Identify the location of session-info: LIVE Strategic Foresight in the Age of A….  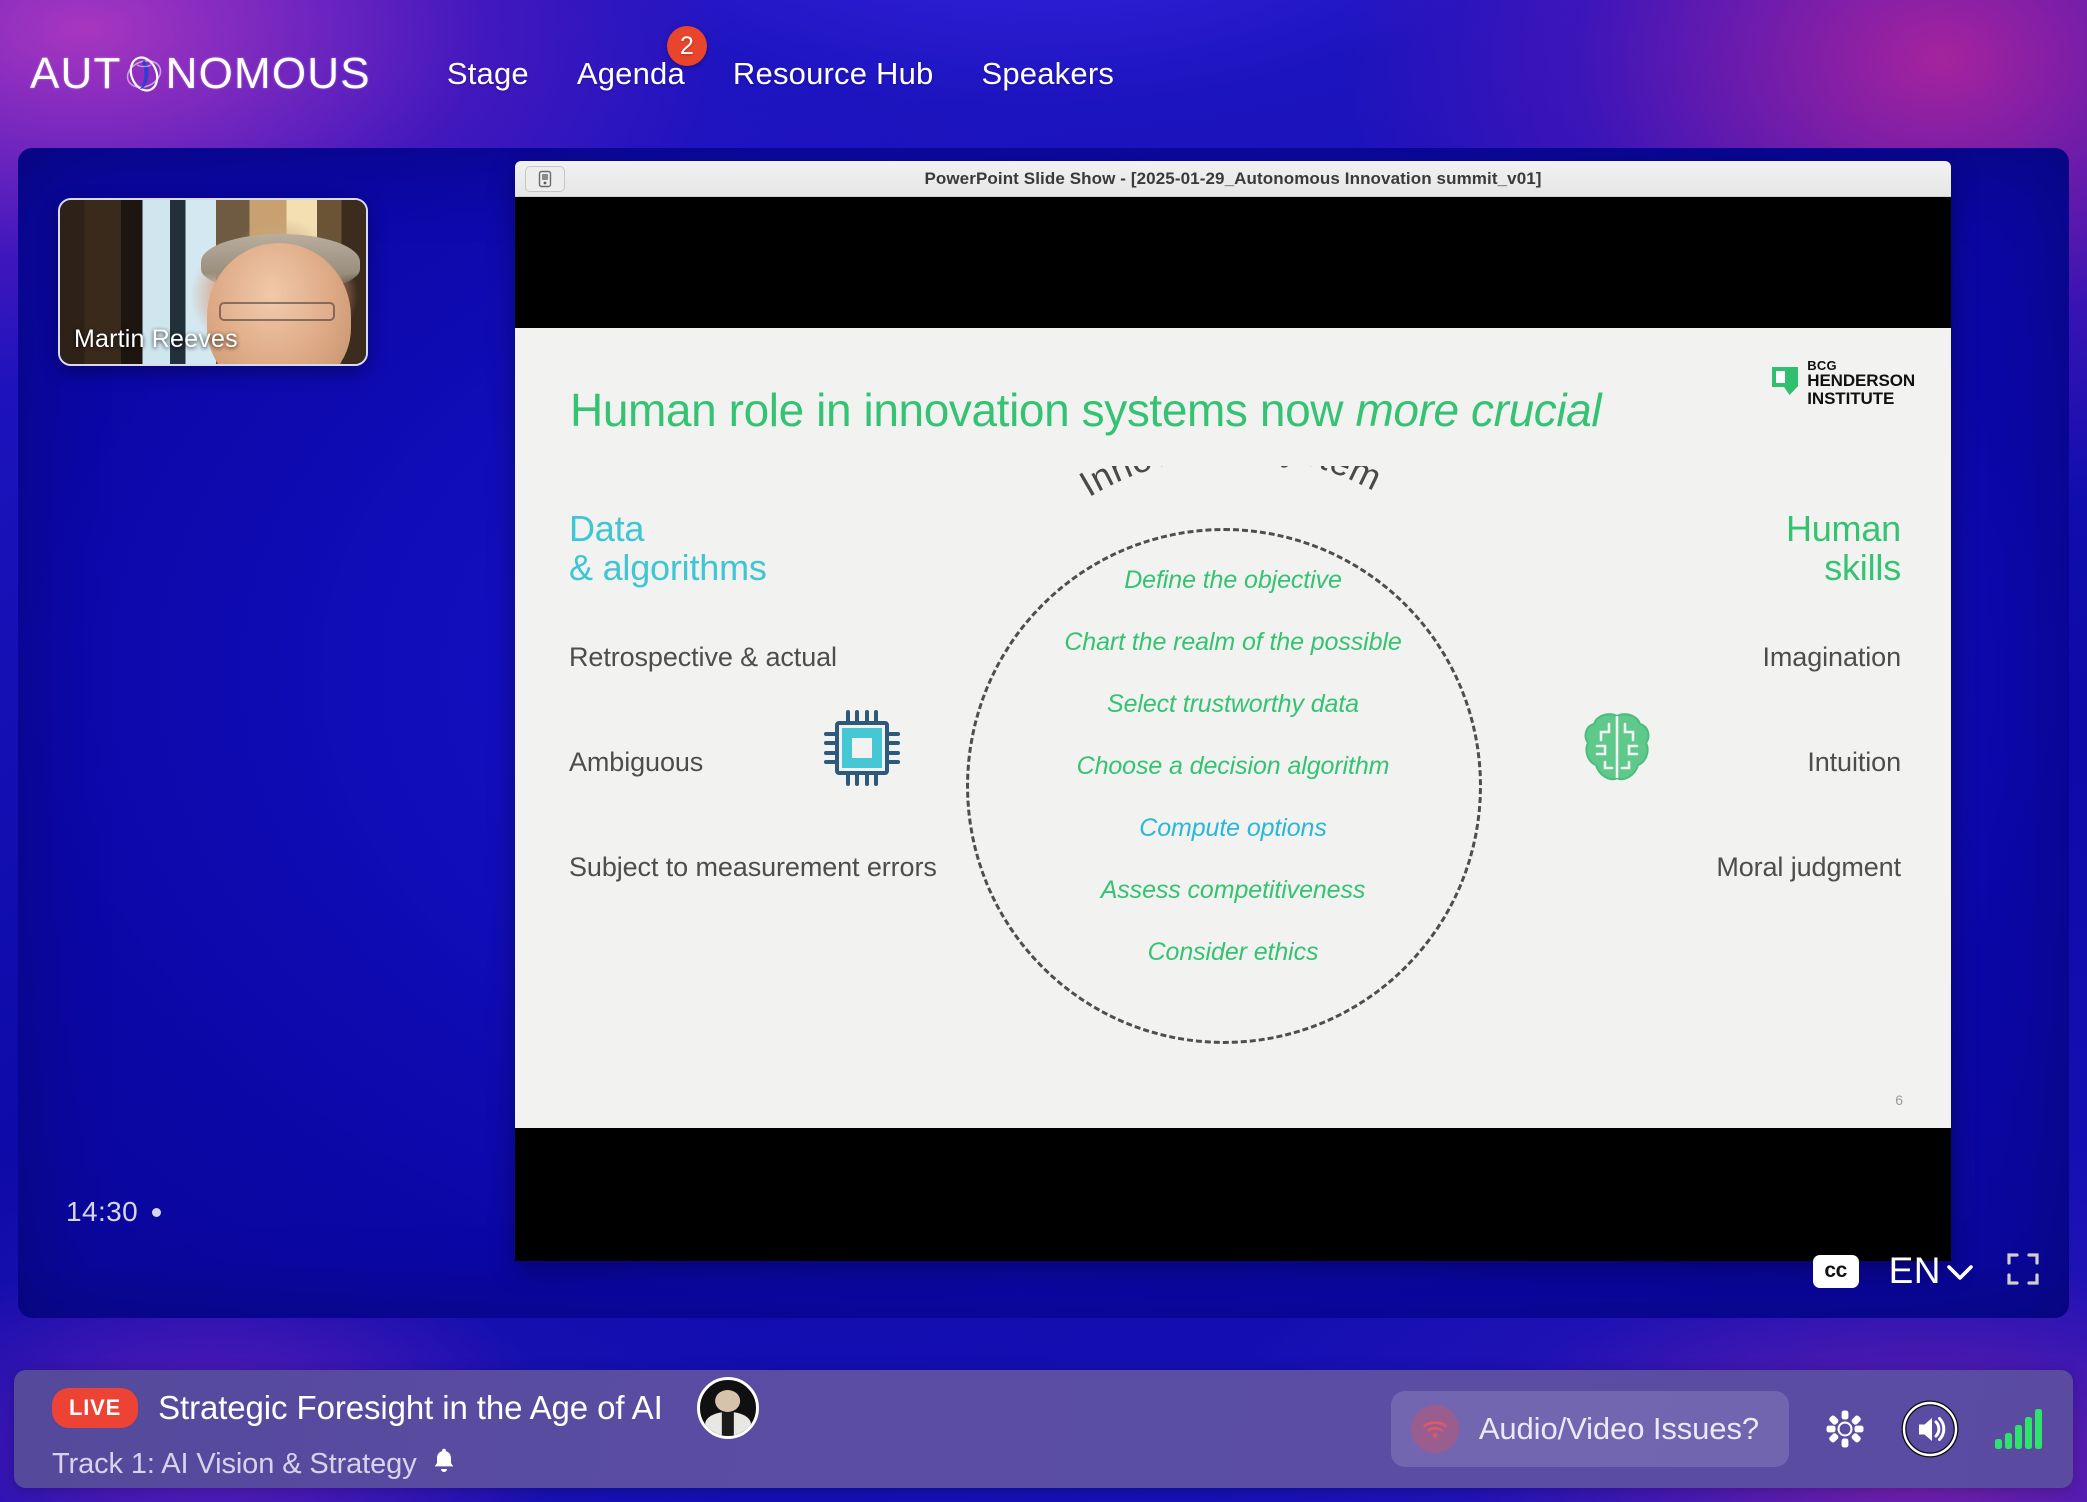
(405, 1429).